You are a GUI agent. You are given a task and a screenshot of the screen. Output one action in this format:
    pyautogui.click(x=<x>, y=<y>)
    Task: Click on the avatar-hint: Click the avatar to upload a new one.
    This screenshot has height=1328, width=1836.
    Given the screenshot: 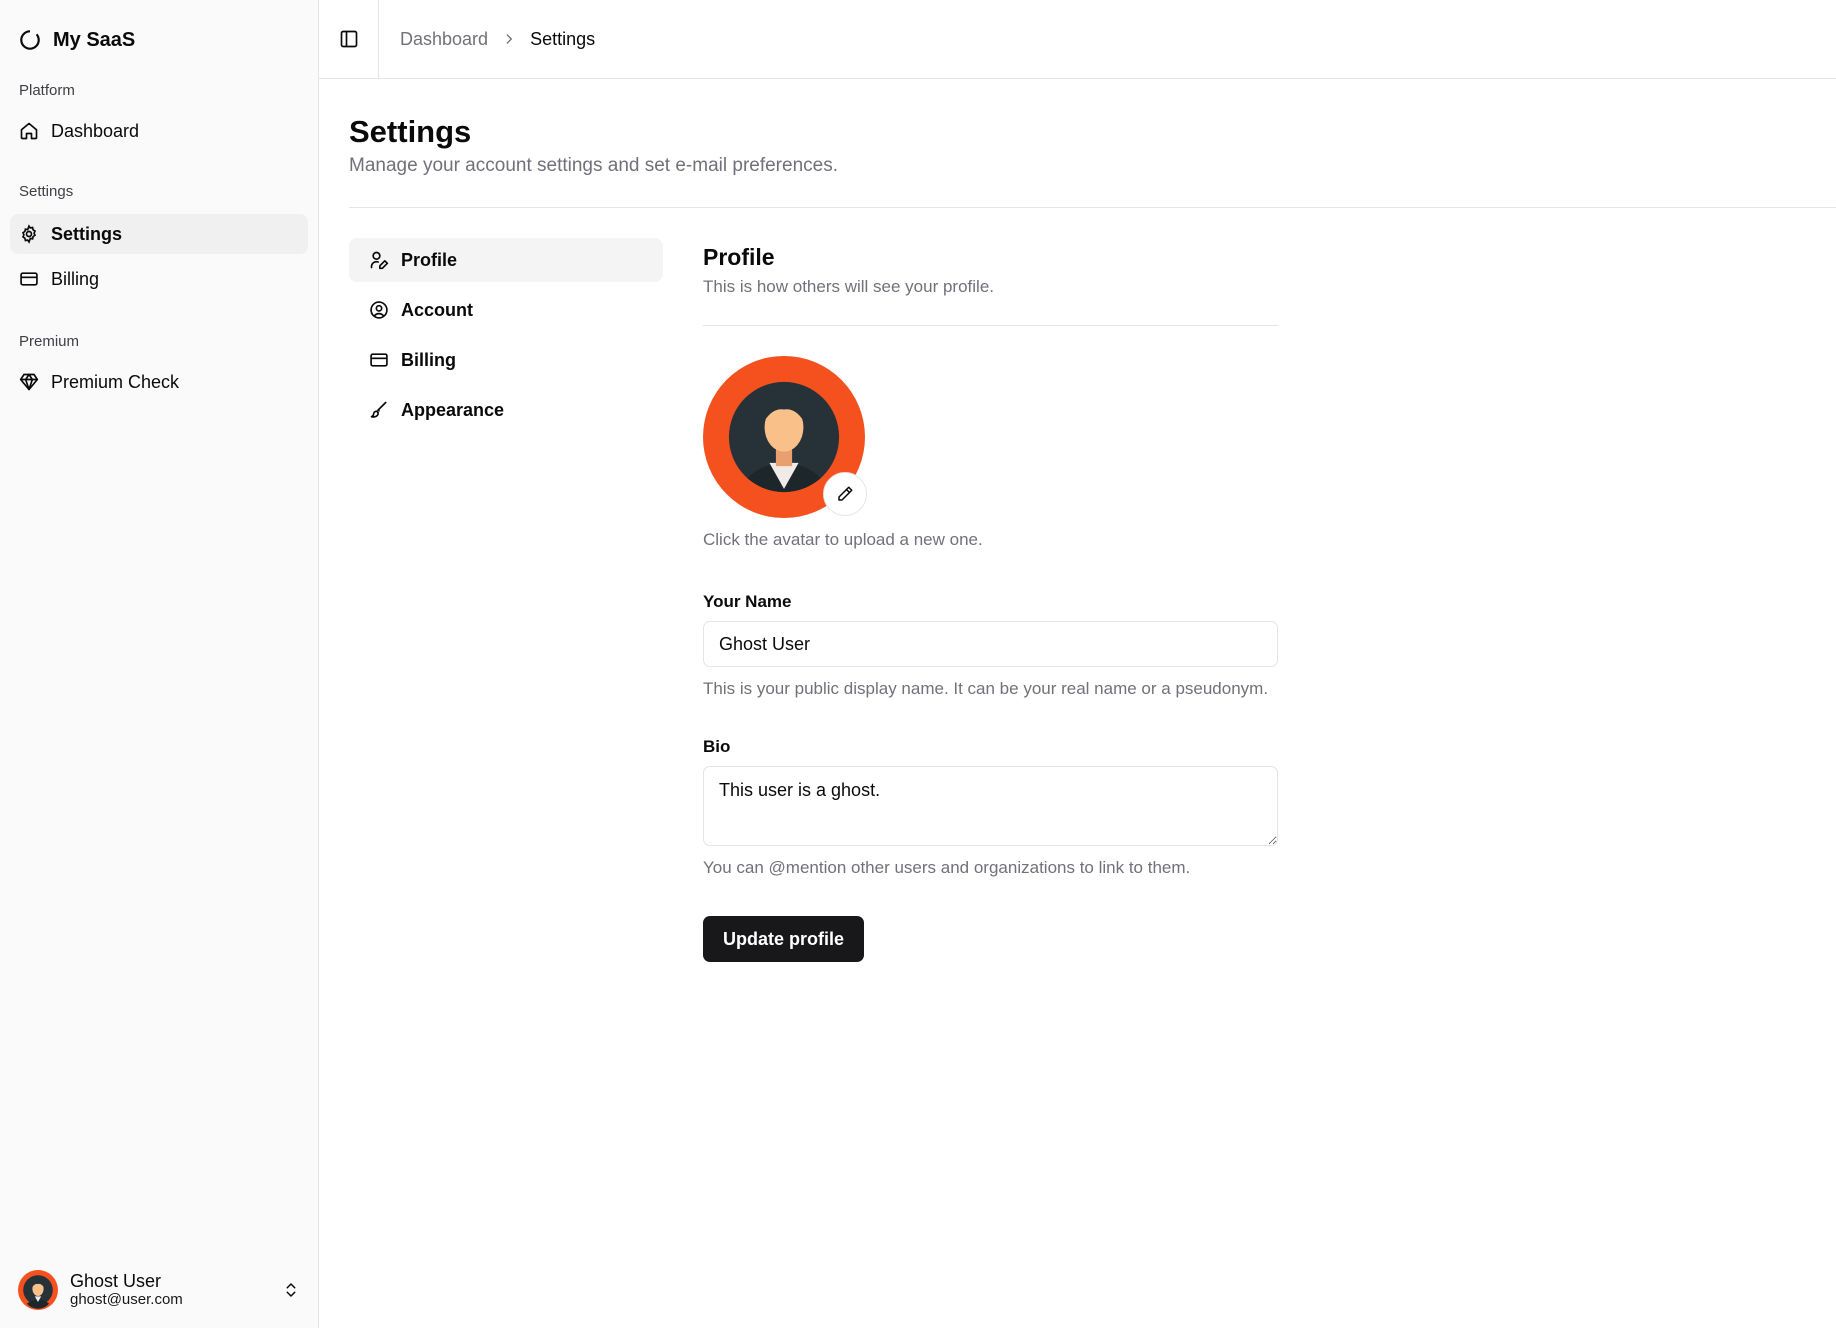 What is the action you would take?
    pyautogui.click(x=843, y=539)
    